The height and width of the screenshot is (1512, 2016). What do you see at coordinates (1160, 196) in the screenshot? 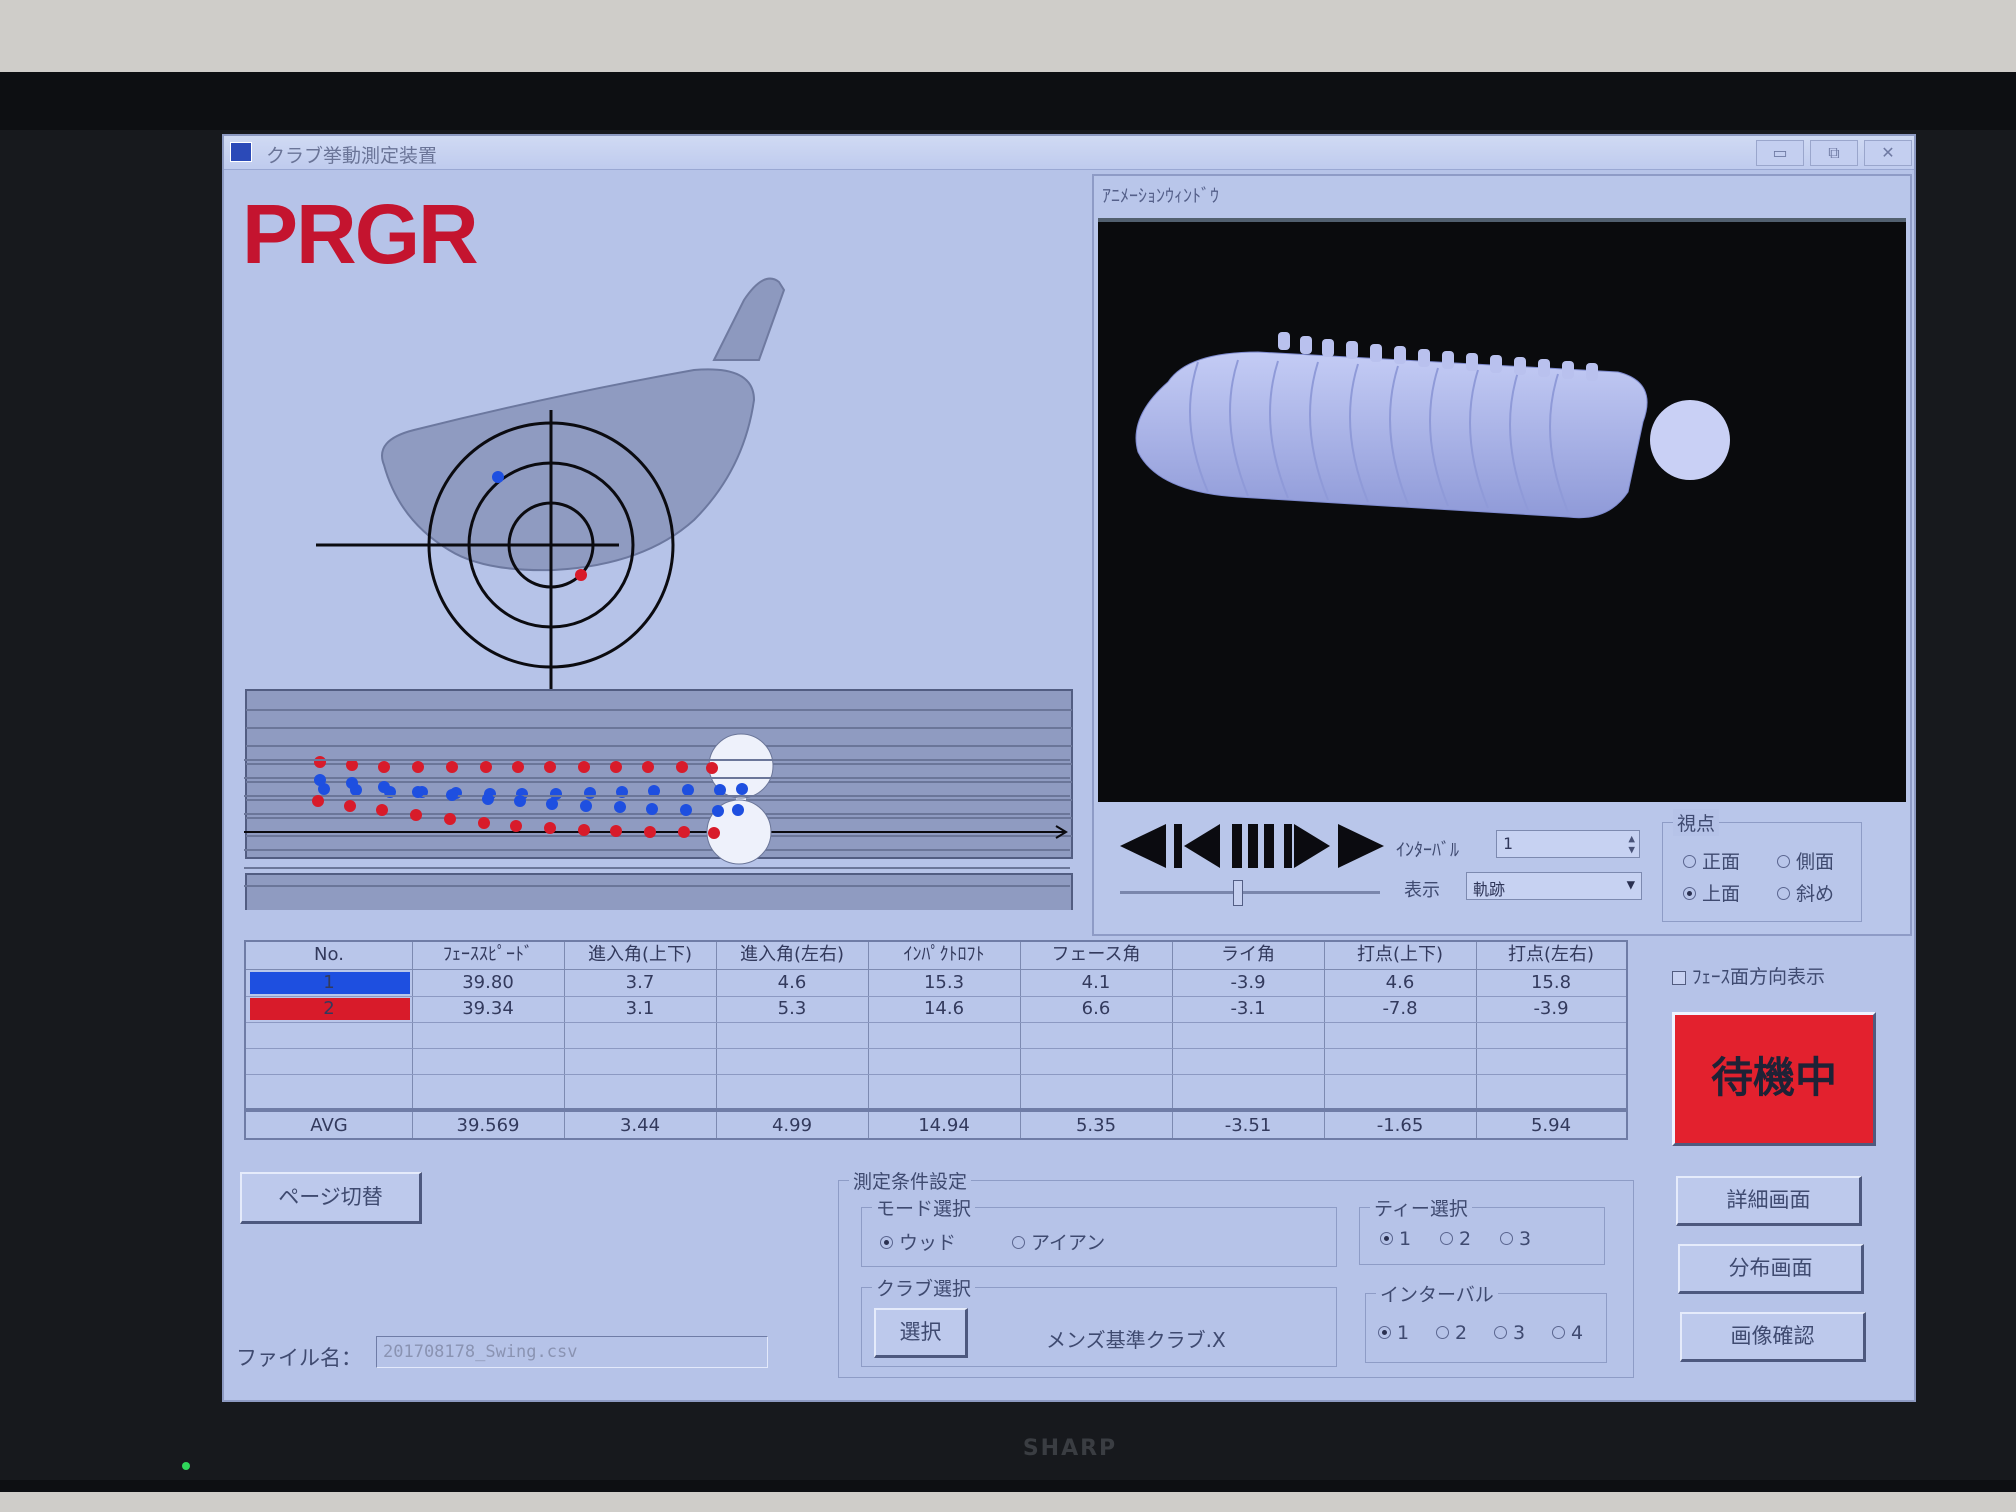
I see `animation-window-title: ｱﾆﾒｰｼｮﾝｳｨﾝﾄﾞｳ` at bounding box center [1160, 196].